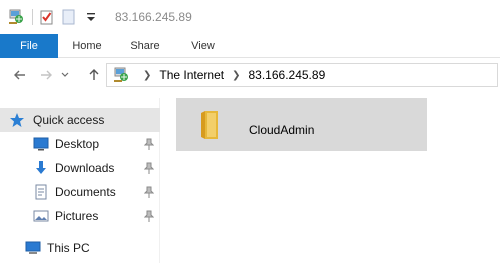 This screenshot has height=263, width=500. Describe the element at coordinates (29, 46) in the screenshot. I see `tab-file: File` at that location.